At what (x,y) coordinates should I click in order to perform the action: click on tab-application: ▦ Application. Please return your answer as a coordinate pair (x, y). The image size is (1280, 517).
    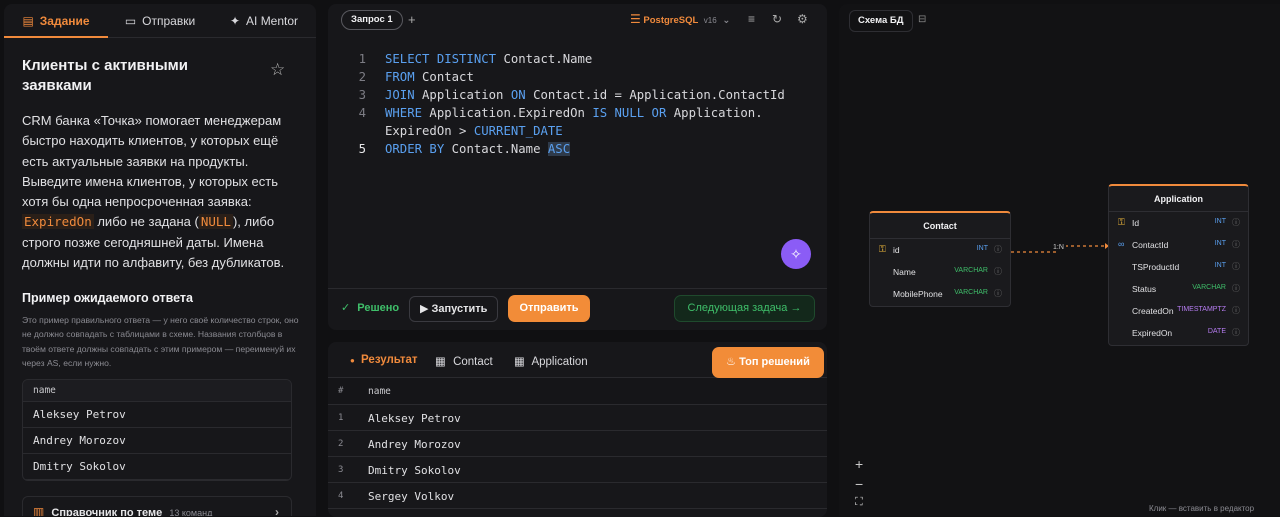
    Looking at the image, I should click on (551, 361).